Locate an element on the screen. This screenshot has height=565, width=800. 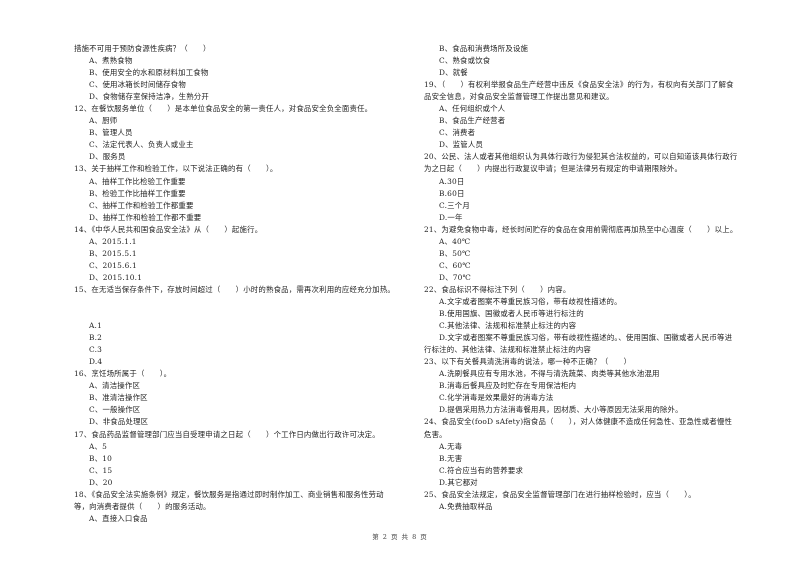
question-text-continued: 为之日起（ ）内提出行政复议申请；但是法律另有规定的申请期限除外。 is located at coordinates (553, 169).